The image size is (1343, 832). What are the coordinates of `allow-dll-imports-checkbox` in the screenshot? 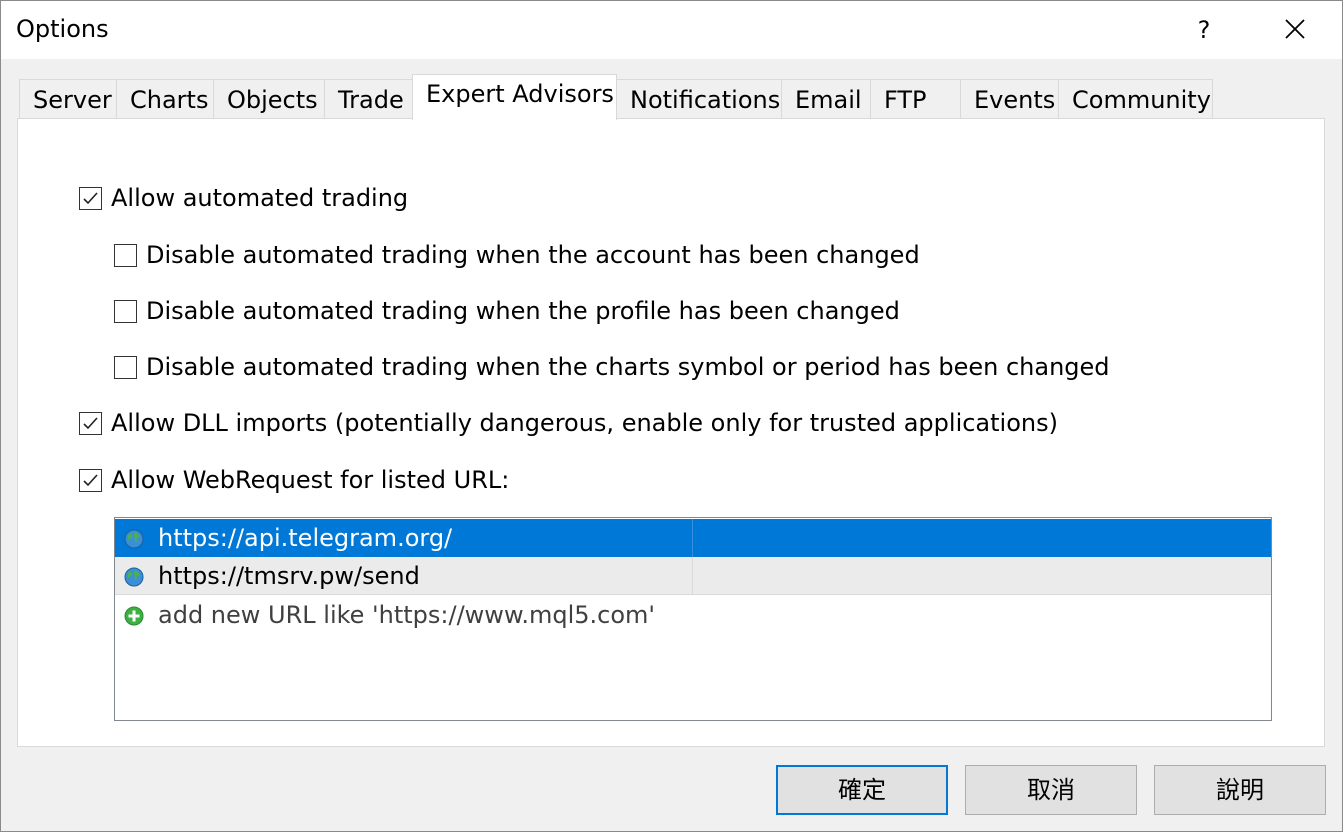 It's located at (90, 423).